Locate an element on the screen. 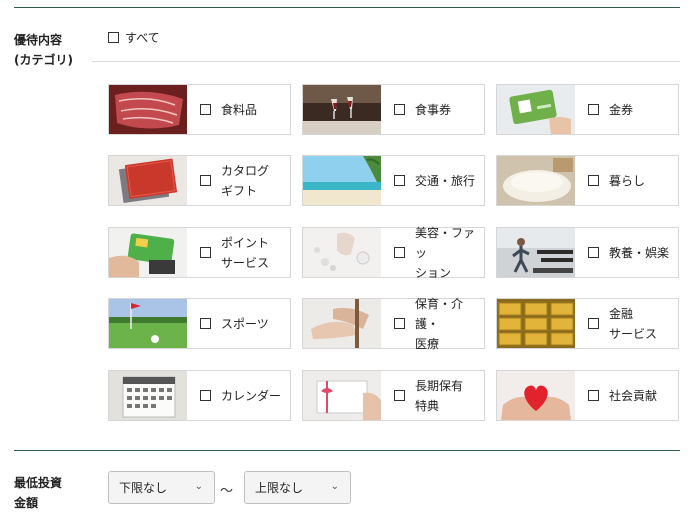 This screenshot has height=513, width=700. top-divider is located at coordinates (347, 7).